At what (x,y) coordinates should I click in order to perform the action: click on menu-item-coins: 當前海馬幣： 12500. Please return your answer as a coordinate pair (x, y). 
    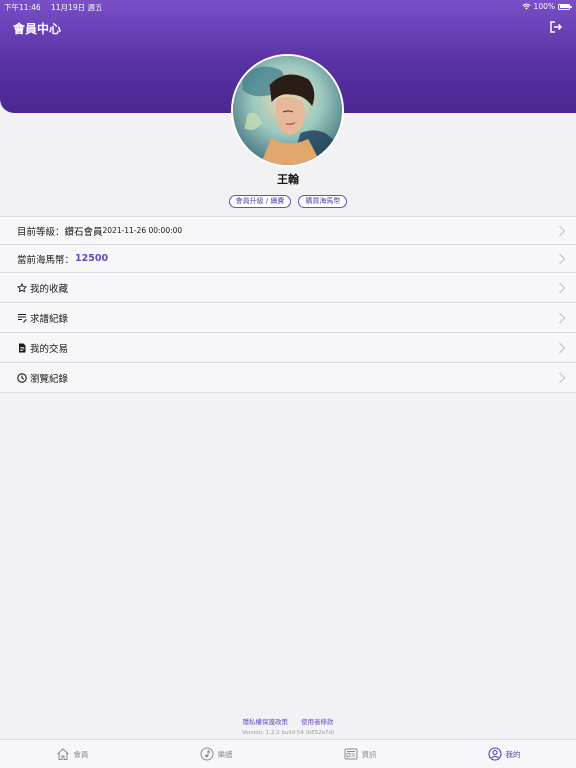
    Looking at the image, I should click on (288, 259).